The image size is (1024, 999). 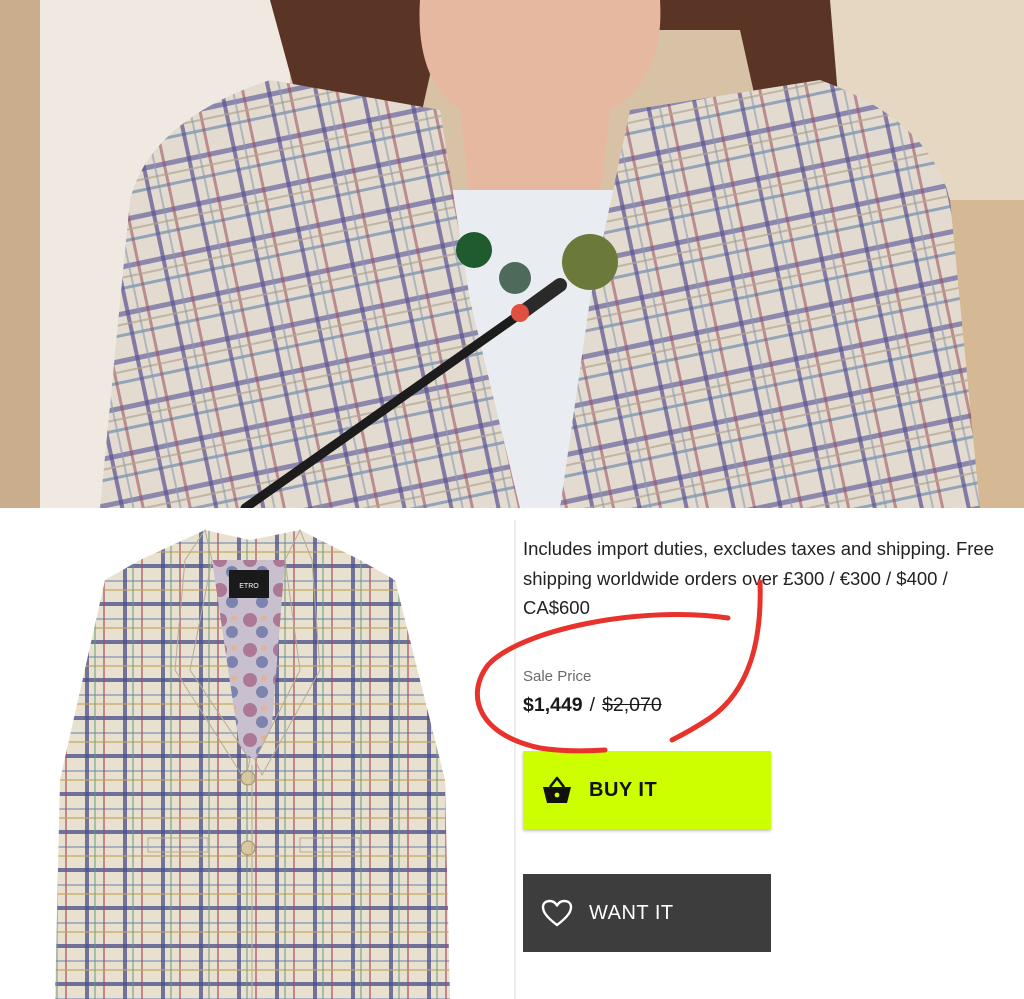 What do you see at coordinates (623, 789) in the screenshot?
I see `buy-button-label: BUY IT` at bounding box center [623, 789].